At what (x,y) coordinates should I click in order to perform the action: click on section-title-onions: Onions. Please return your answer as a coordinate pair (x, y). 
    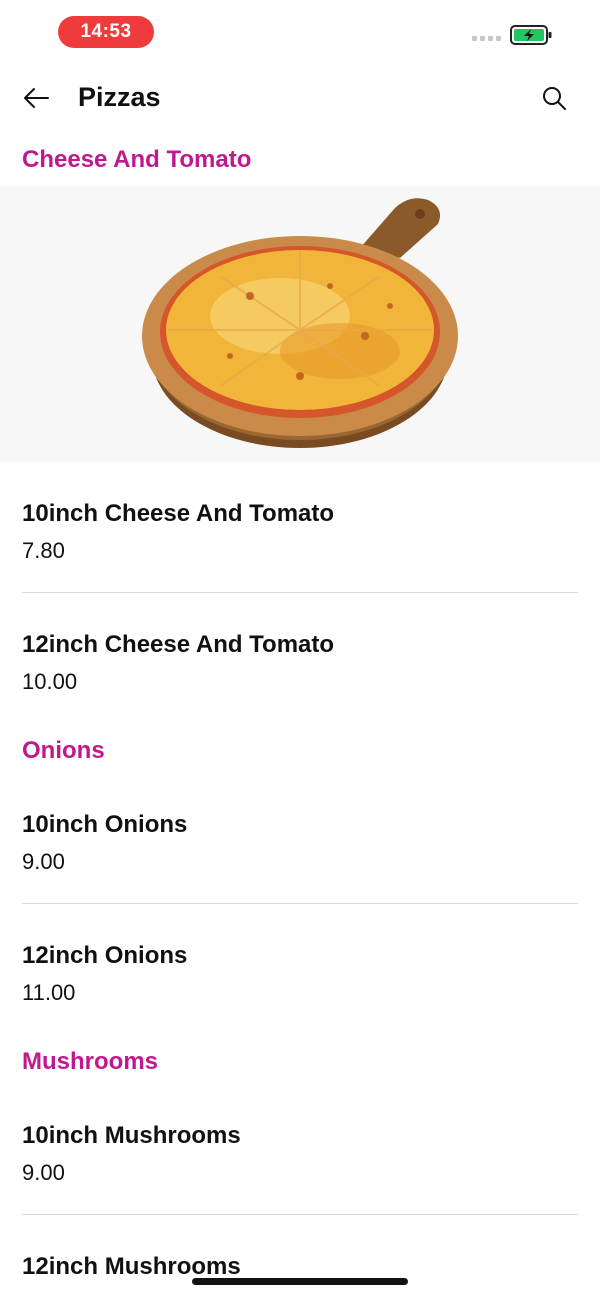
    Looking at the image, I should click on (63, 750).